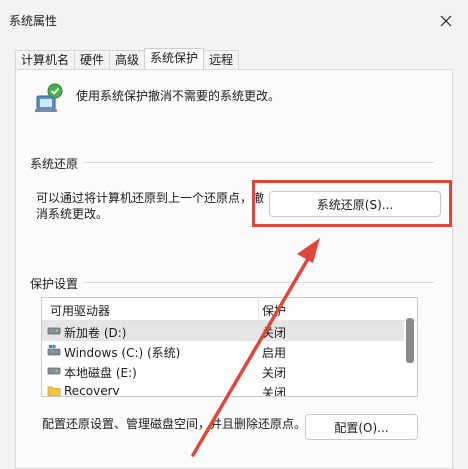 The image size is (468, 469). What do you see at coordinates (255, 347) in the screenshot?
I see `annotation-arrow` at bounding box center [255, 347].